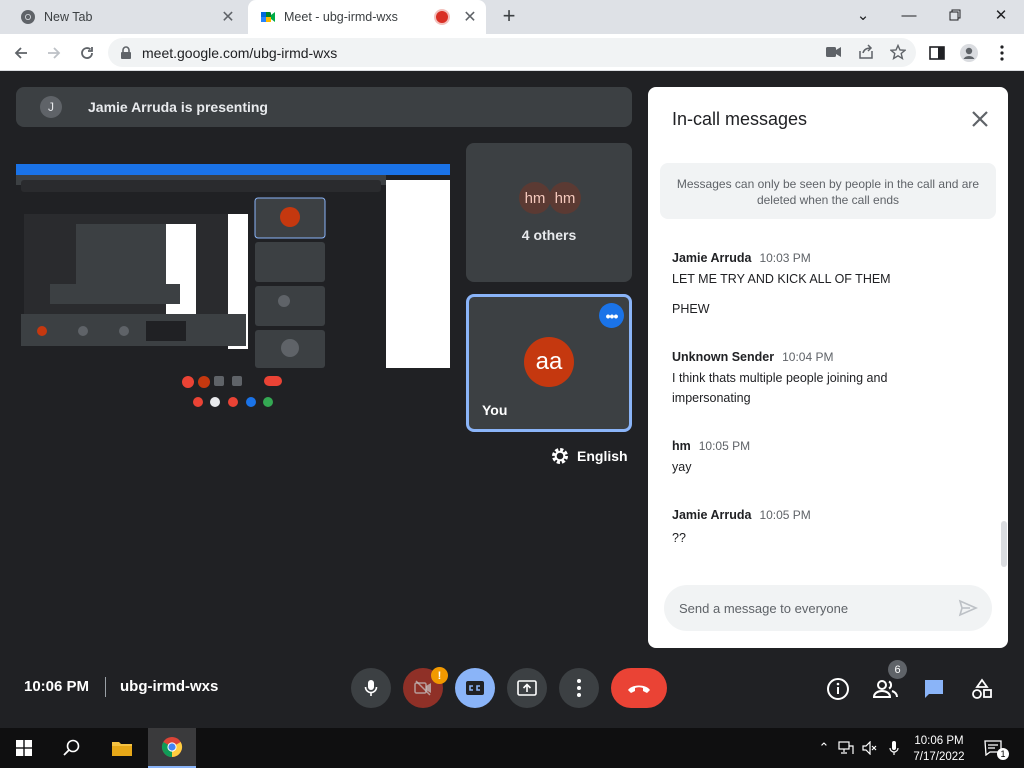 The height and width of the screenshot is (768, 1024). What do you see at coordinates (937, 53) in the screenshot?
I see `sidepanel-icon` at bounding box center [937, 53].